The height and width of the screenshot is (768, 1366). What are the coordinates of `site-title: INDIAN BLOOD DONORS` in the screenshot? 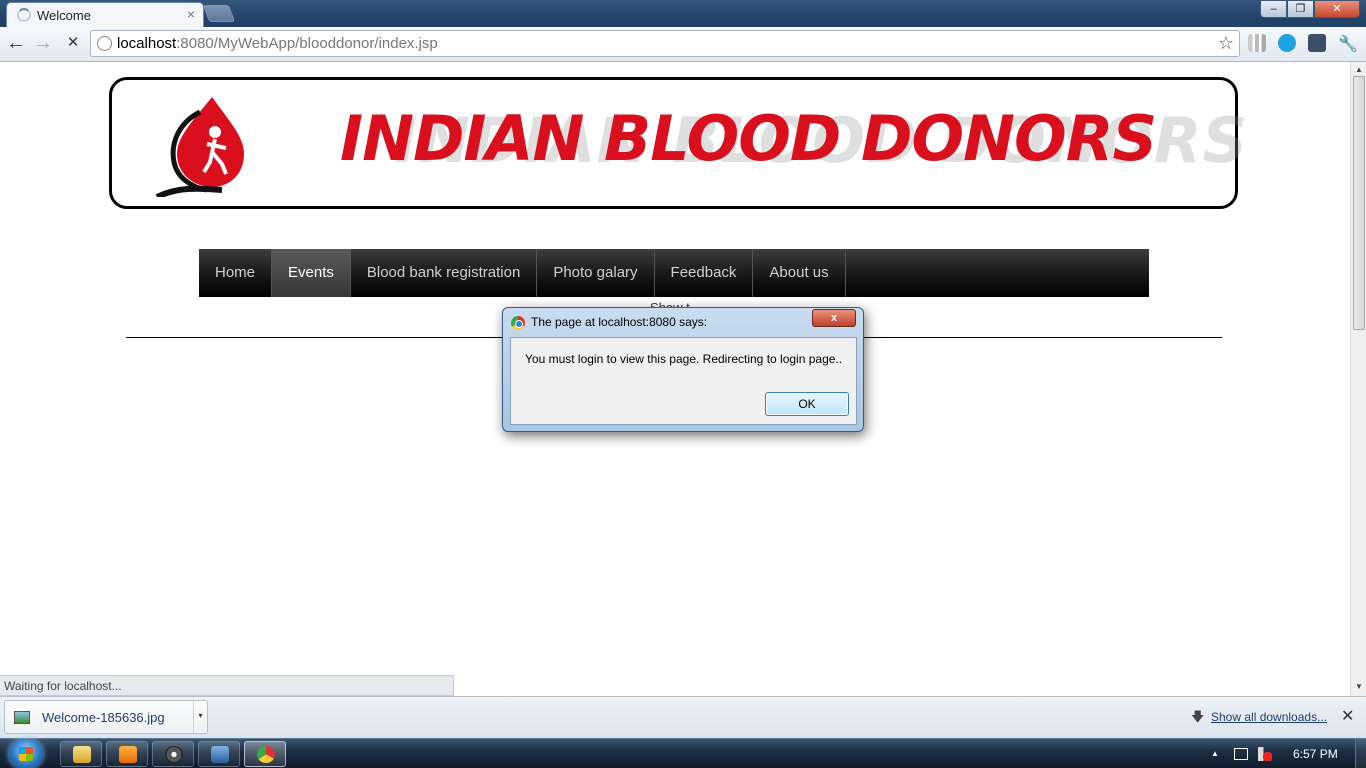 It's located at (748, 138).